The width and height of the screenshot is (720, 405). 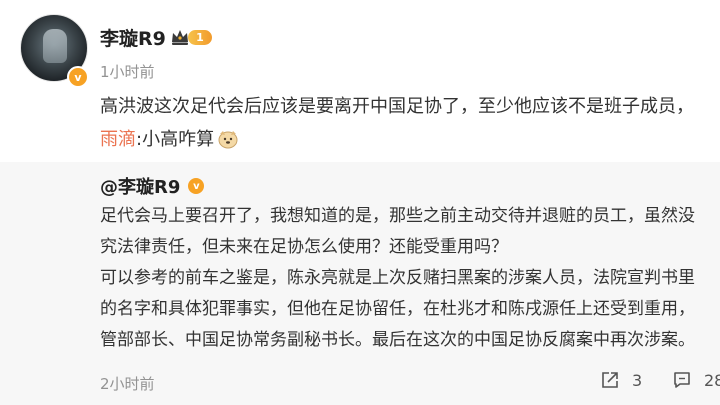 I want to click on dog-face-emoji-icon, so click(x=228, y=140).